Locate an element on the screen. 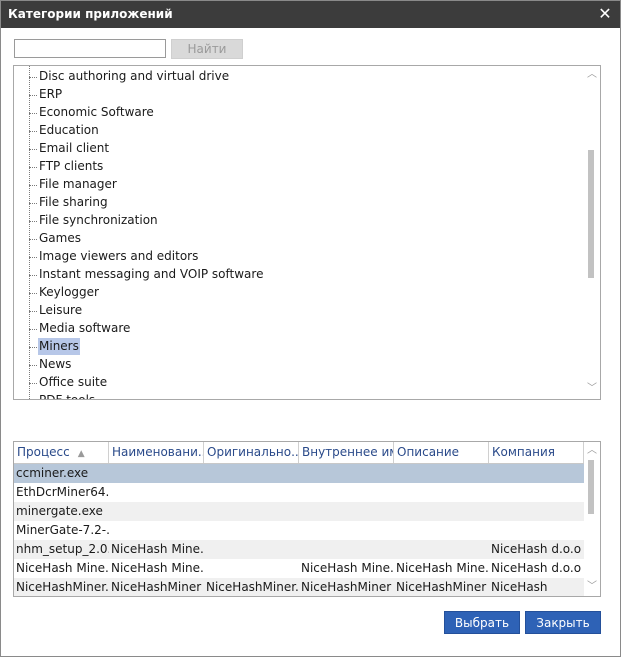  tree-item: Games is located at coordinates (60, 238).